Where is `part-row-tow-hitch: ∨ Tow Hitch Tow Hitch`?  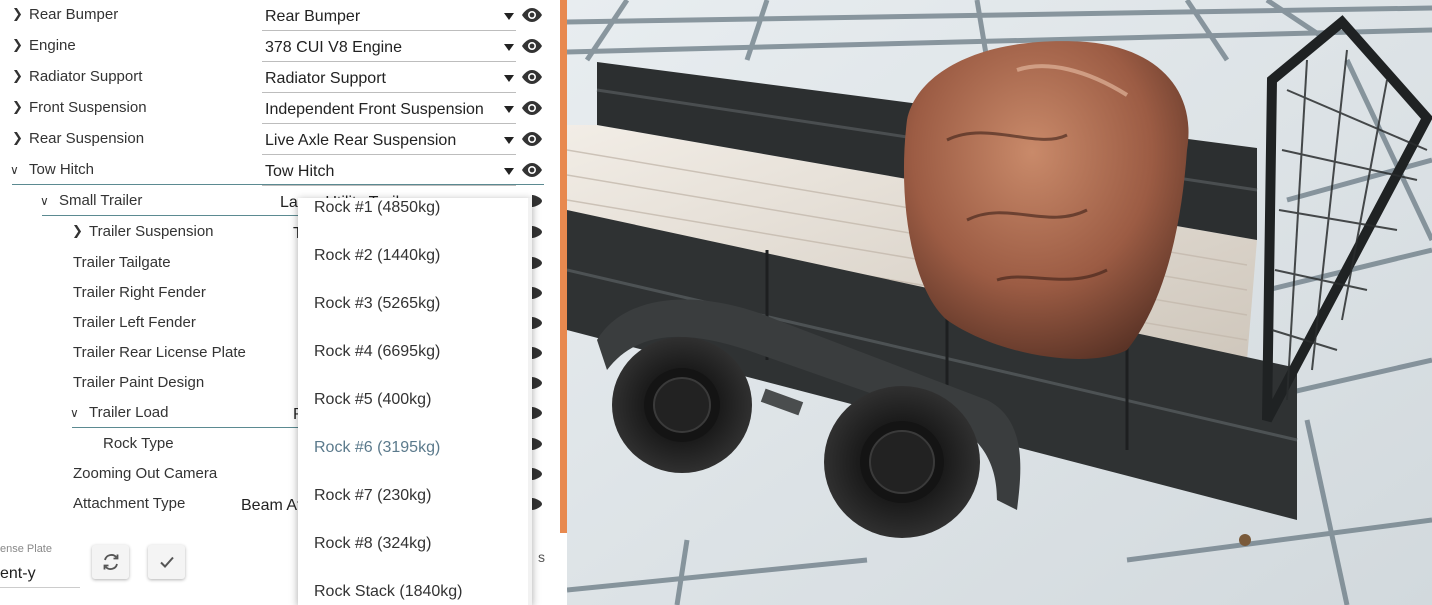
part-row-tow-hitch: ∨ Tow Hitch Tow Hitch is located at coordinates (272, 170).